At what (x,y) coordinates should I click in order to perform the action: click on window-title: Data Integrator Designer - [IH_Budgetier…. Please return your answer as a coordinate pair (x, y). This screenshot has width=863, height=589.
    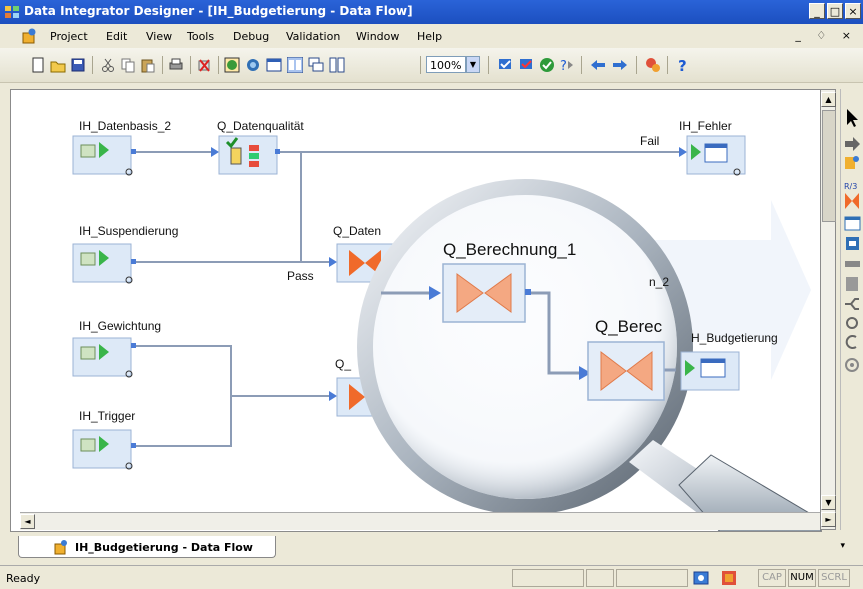
    Looking at the image, I should click on (218, 11).